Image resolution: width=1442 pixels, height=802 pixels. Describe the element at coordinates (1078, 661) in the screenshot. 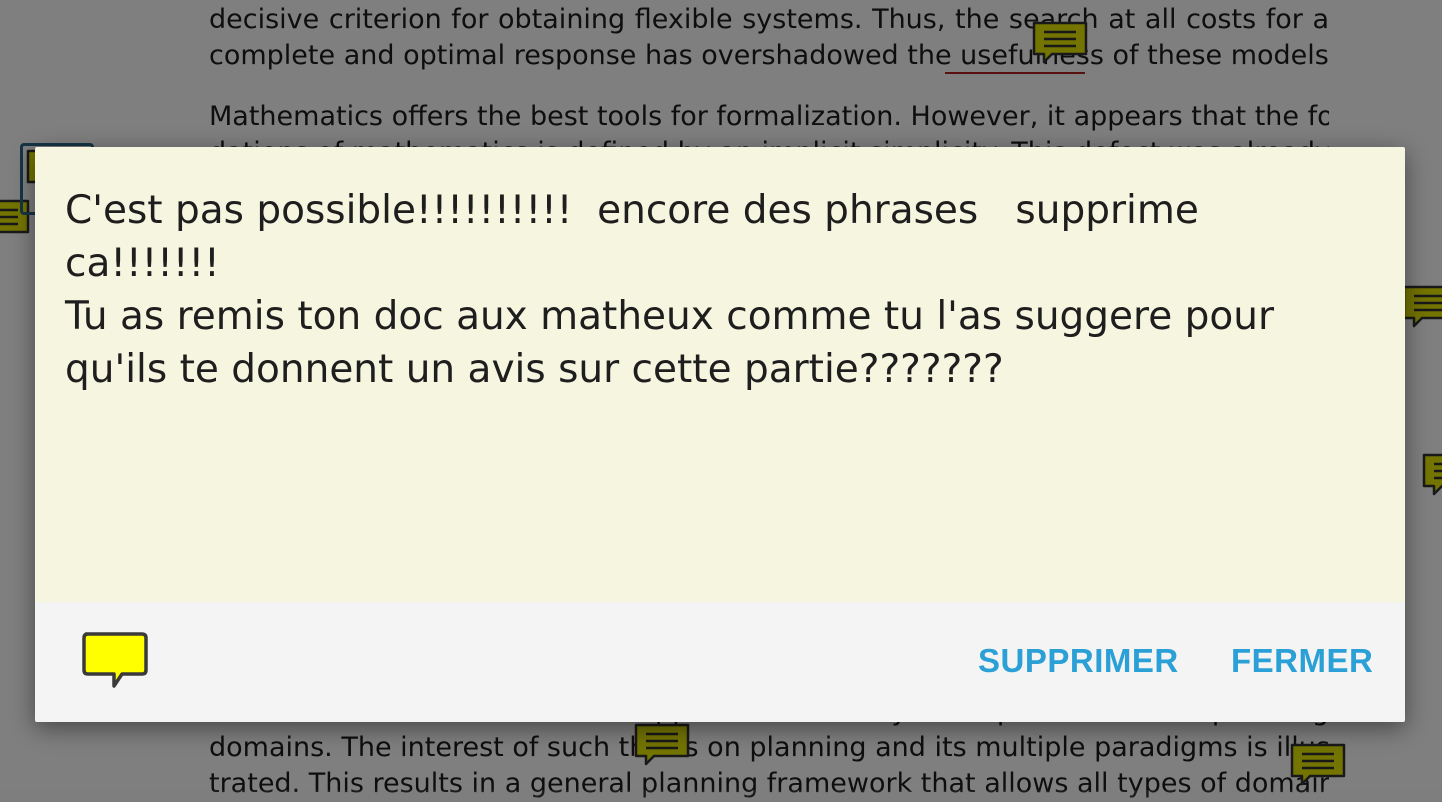

I see `delete-button: SUPPRIMER` at that location.